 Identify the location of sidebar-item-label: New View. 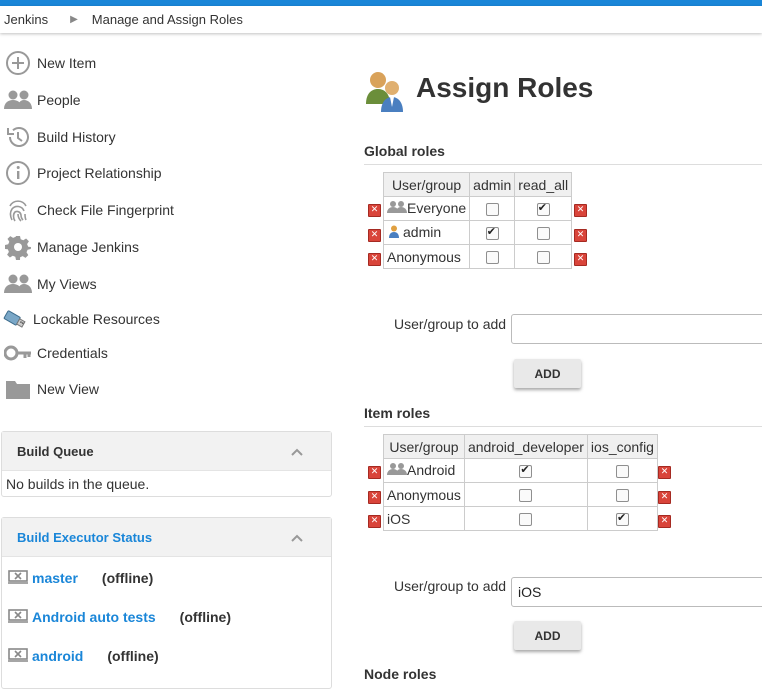
(68, 389).